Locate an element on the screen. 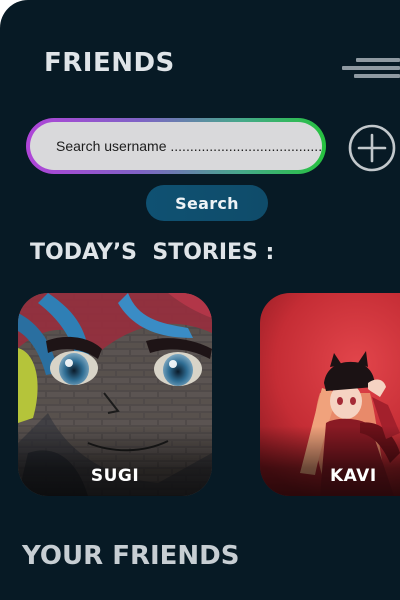  search-input is located at coordinates (176, 146).